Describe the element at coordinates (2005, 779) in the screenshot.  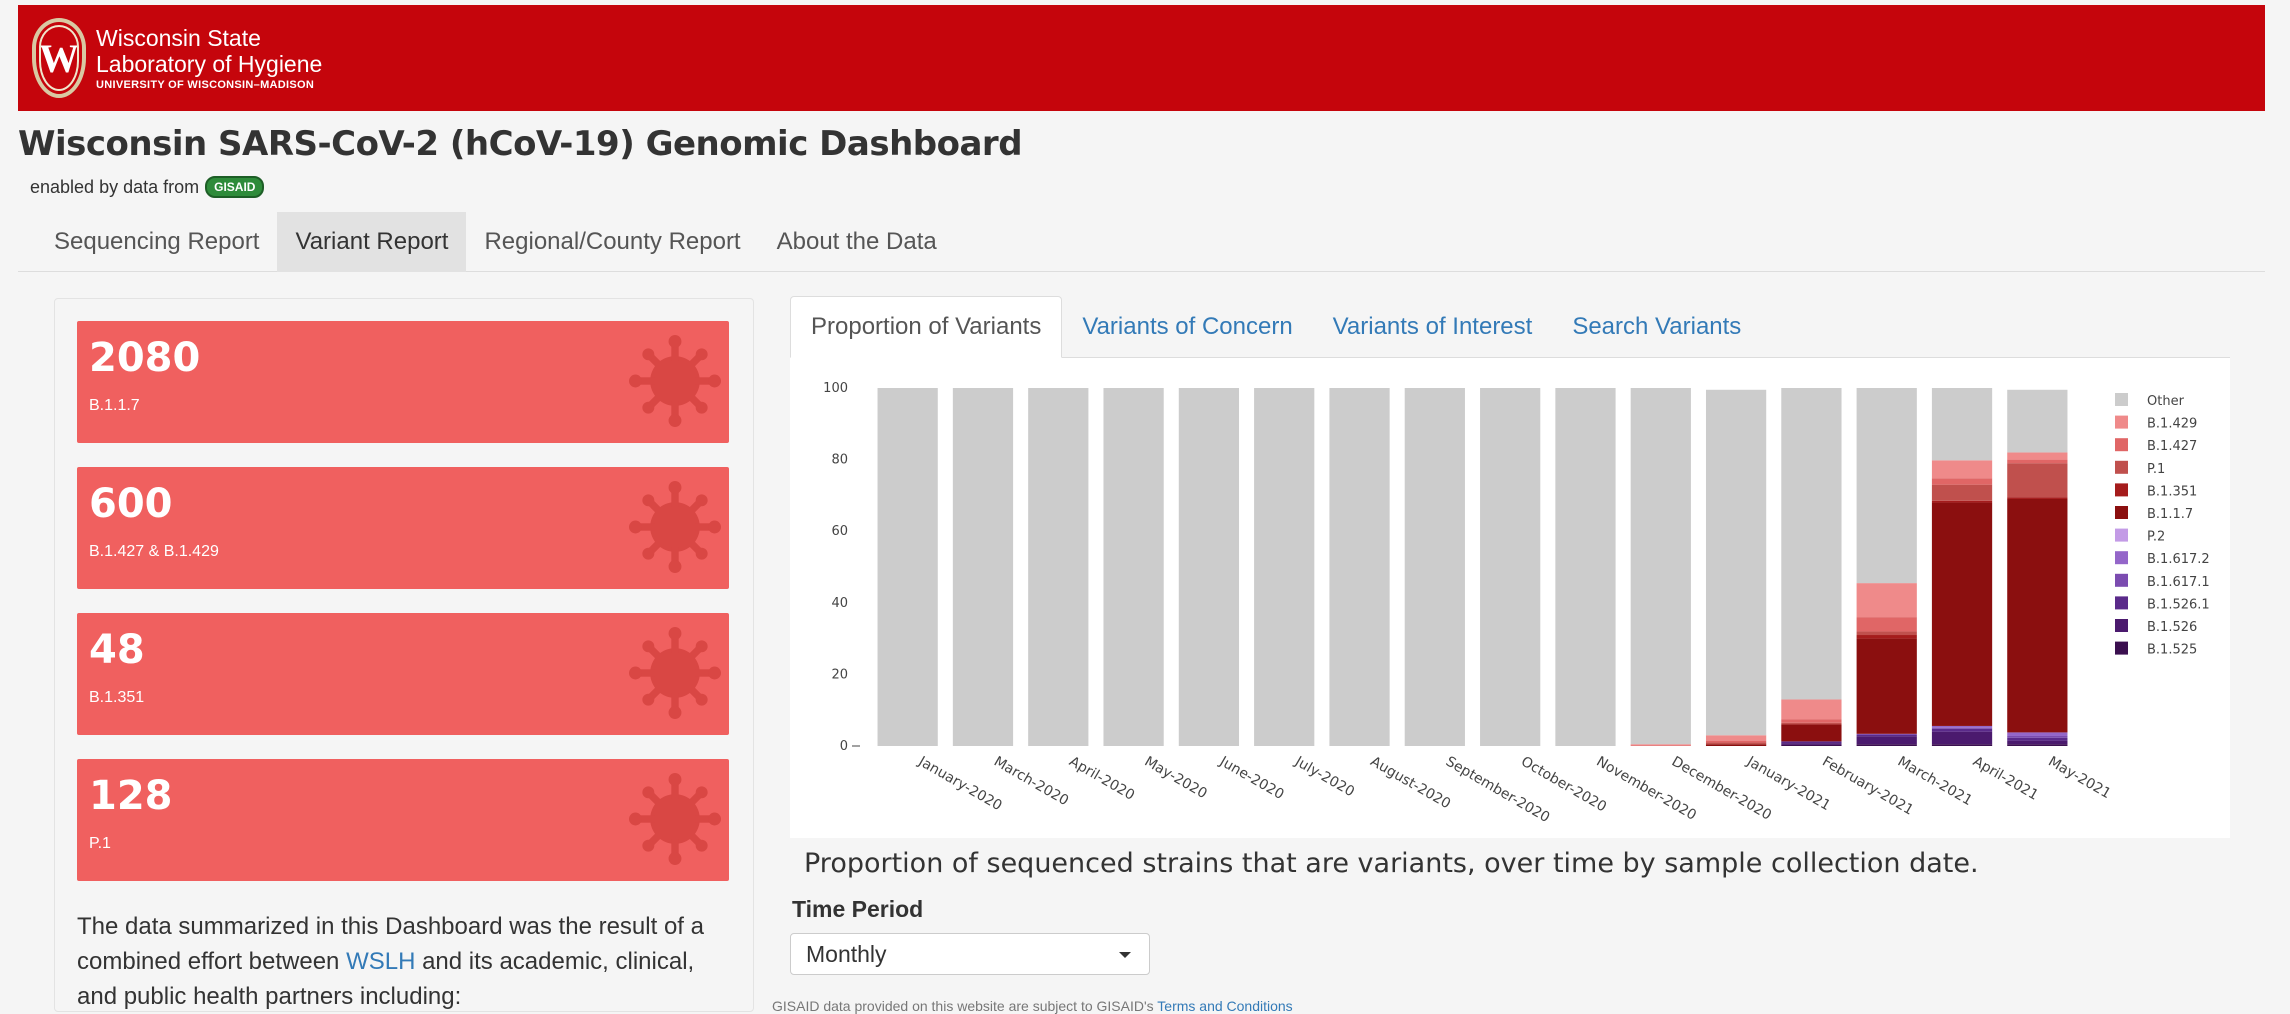
I see `x-tick-label: April-2021` at that location.